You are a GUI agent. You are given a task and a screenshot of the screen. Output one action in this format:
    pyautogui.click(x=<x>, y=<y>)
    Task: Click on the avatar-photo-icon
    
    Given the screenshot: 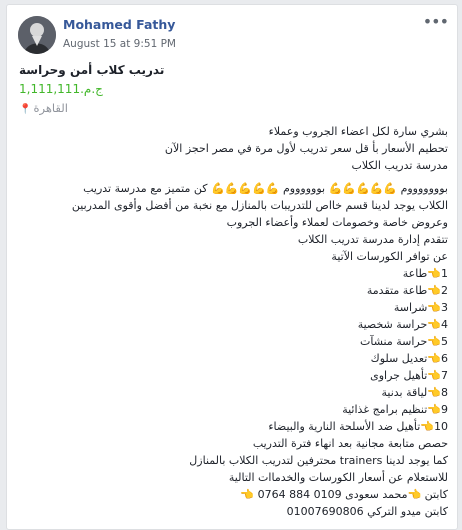 What is the action you would take?
    pyautogui.click(x=37, y=35)
    